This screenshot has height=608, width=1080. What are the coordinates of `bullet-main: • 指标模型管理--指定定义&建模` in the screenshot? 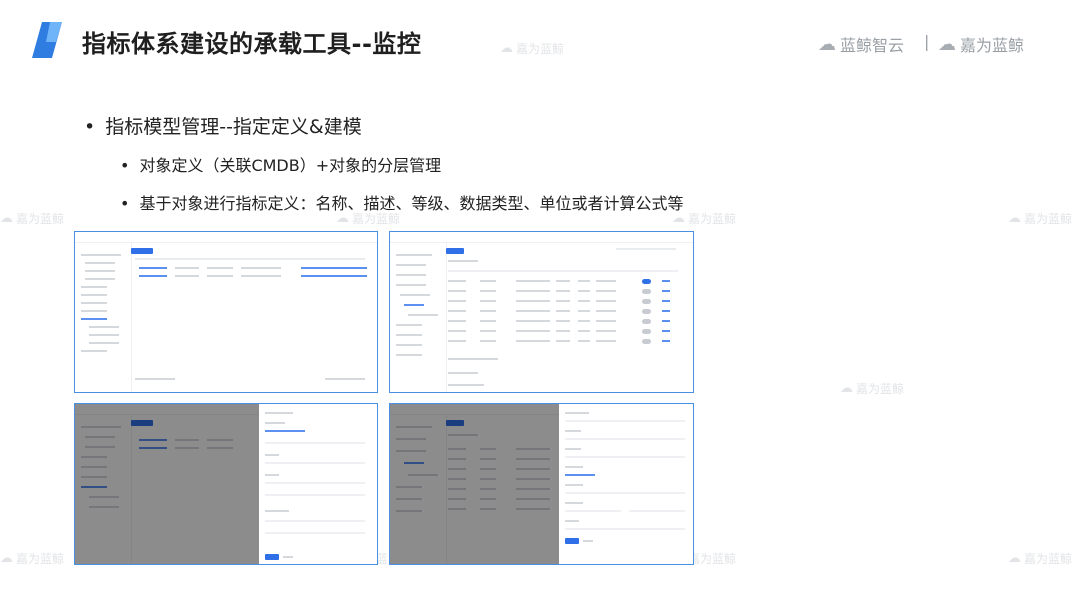 It's located at (223, 127).